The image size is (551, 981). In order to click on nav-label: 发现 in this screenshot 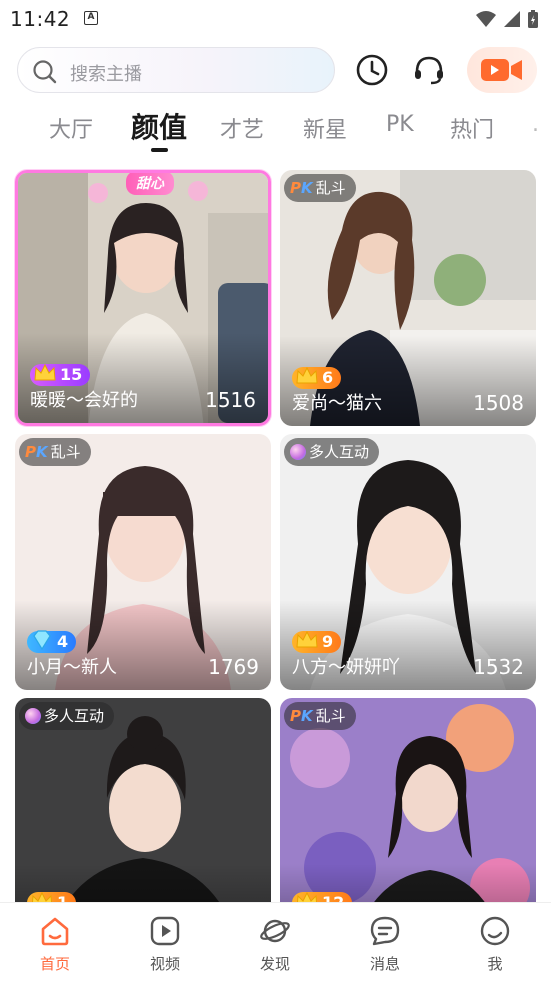, I will do `click(274, 964)`.